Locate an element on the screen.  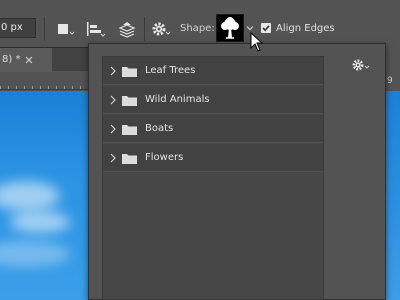
chevron-down-icon is located at coordinates (250, 28).